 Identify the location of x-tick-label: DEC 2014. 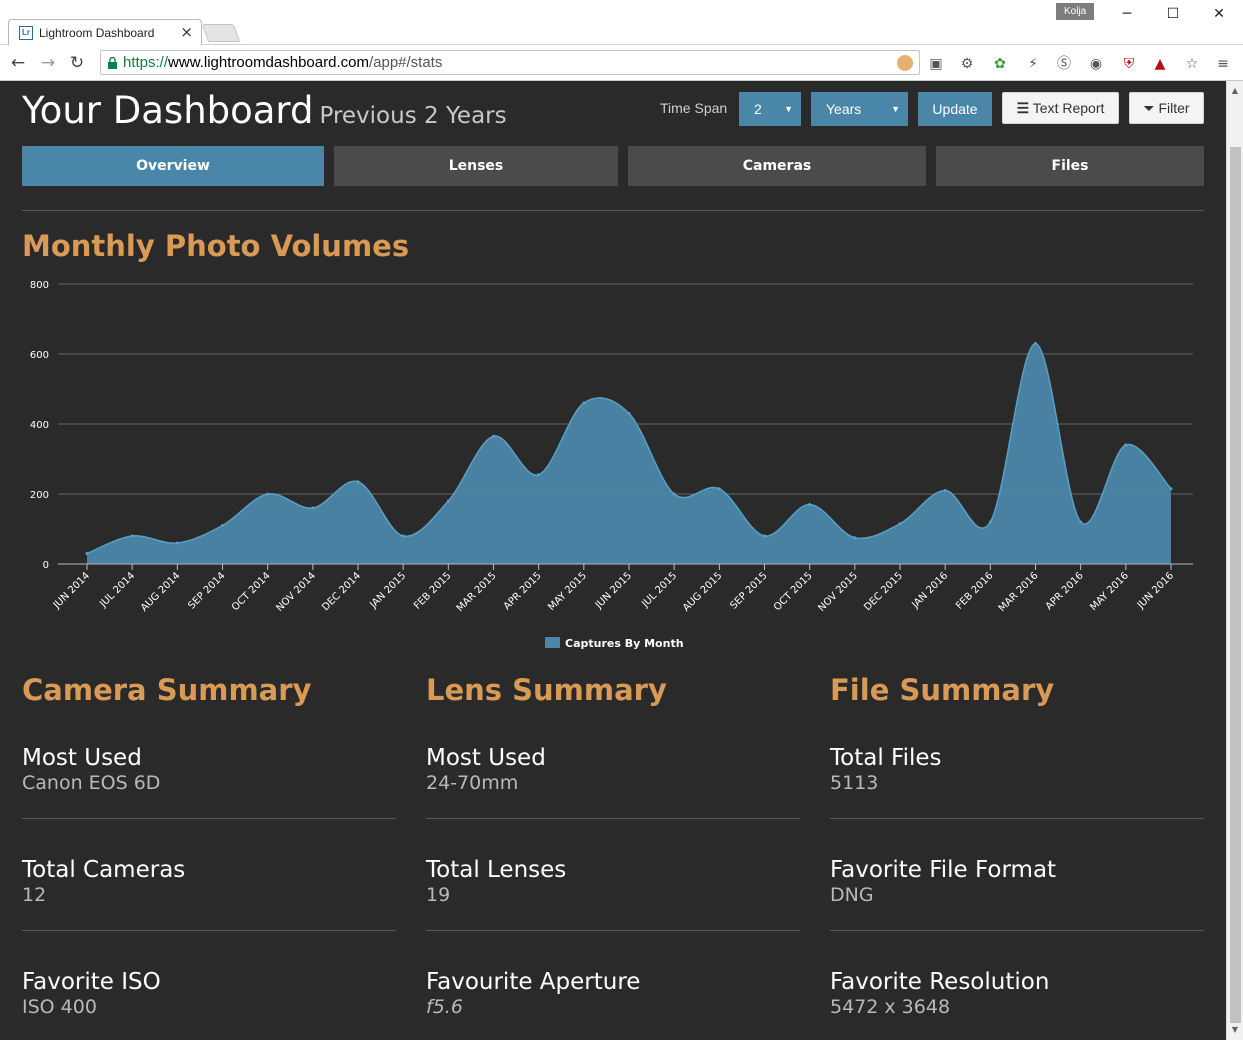
(341, 591).